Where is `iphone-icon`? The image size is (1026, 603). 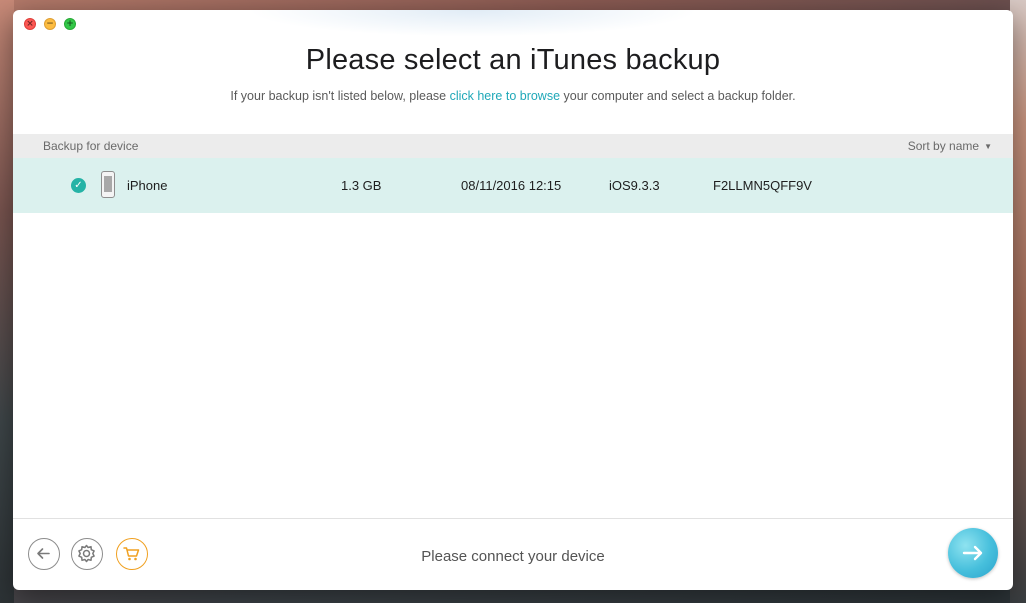 iphone-icon is located at coordinates (108, 184).